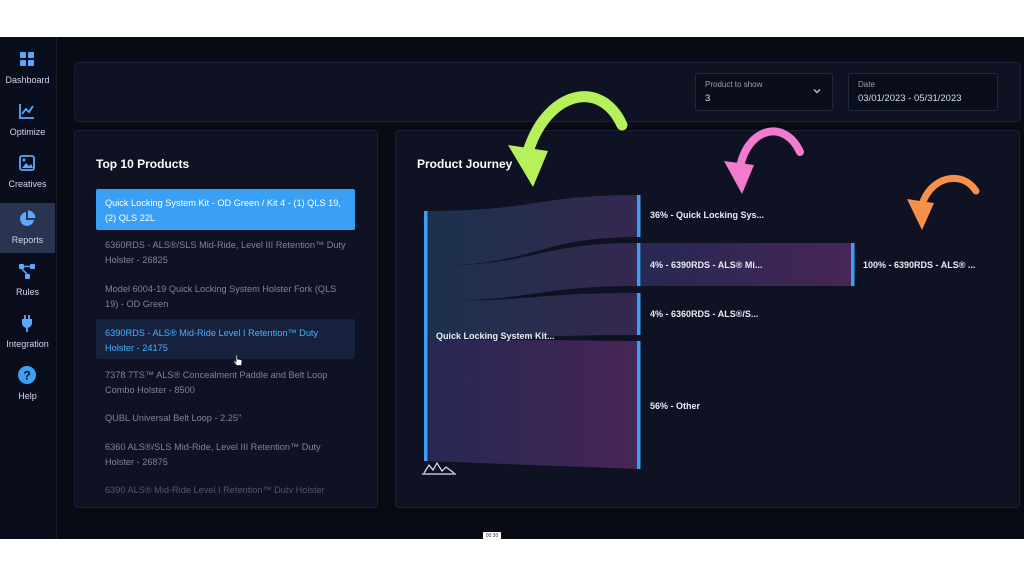  Describe the element at coordinates (764, 160) in the screenshot. I see `pink-arrow-icon` at that location.